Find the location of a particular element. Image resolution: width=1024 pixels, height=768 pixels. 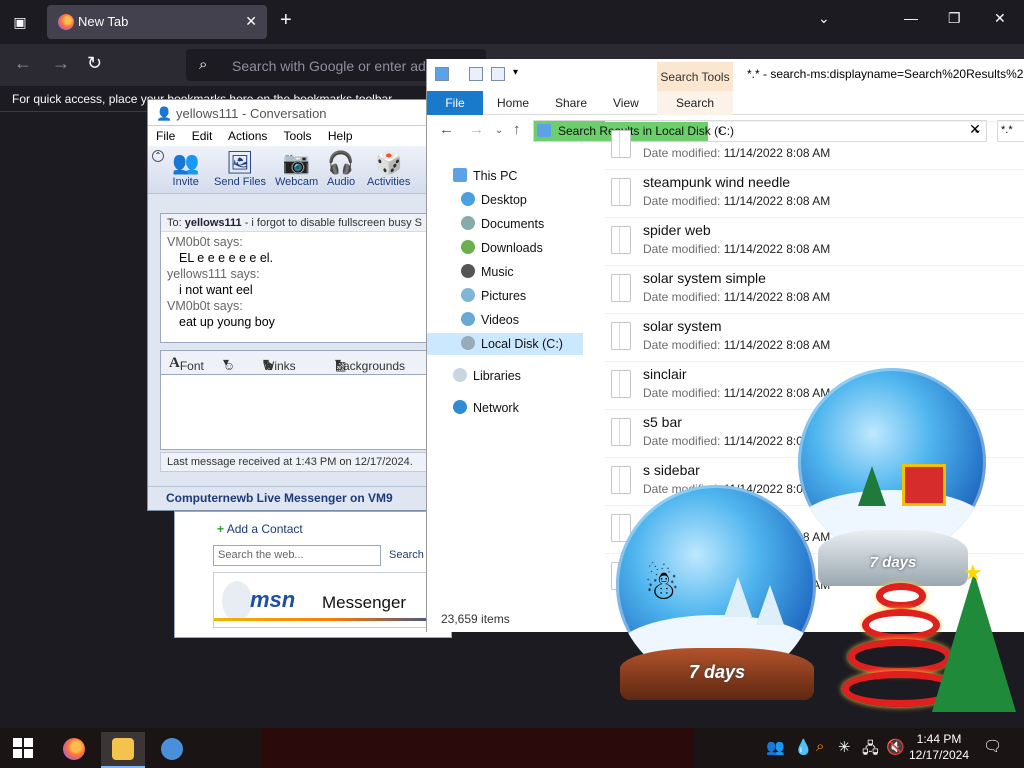

tree-icon is located at coordinates (738, 597).